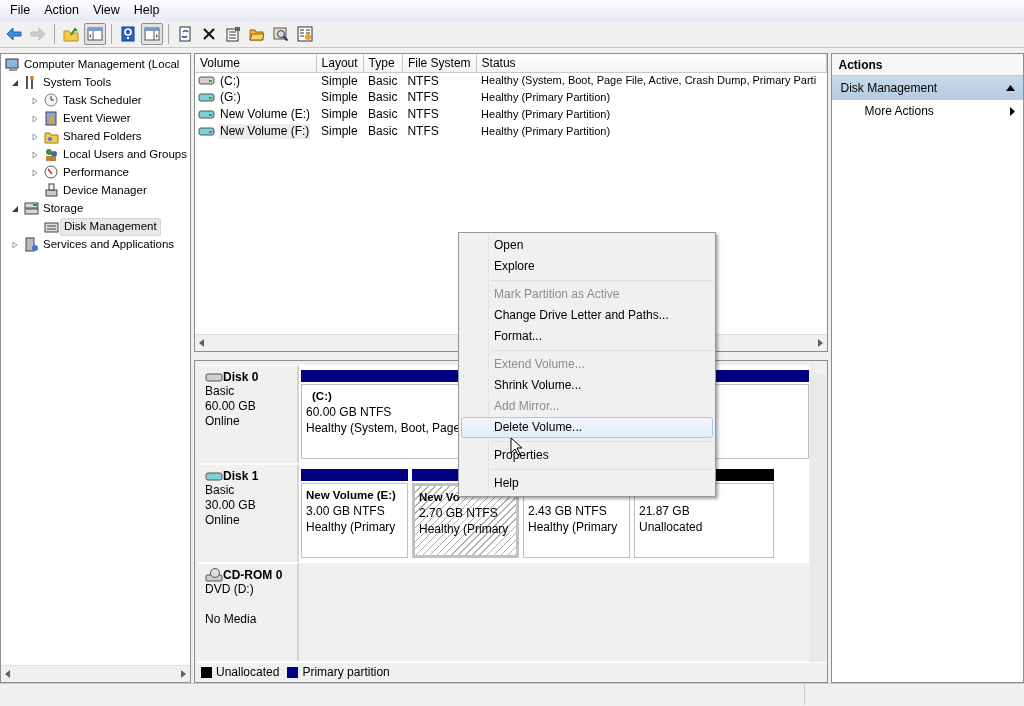 Image resolution: width=1024 pixels, height=706 pixels. I want to click on partition-size: 21.87 GB, so click(664, 511).